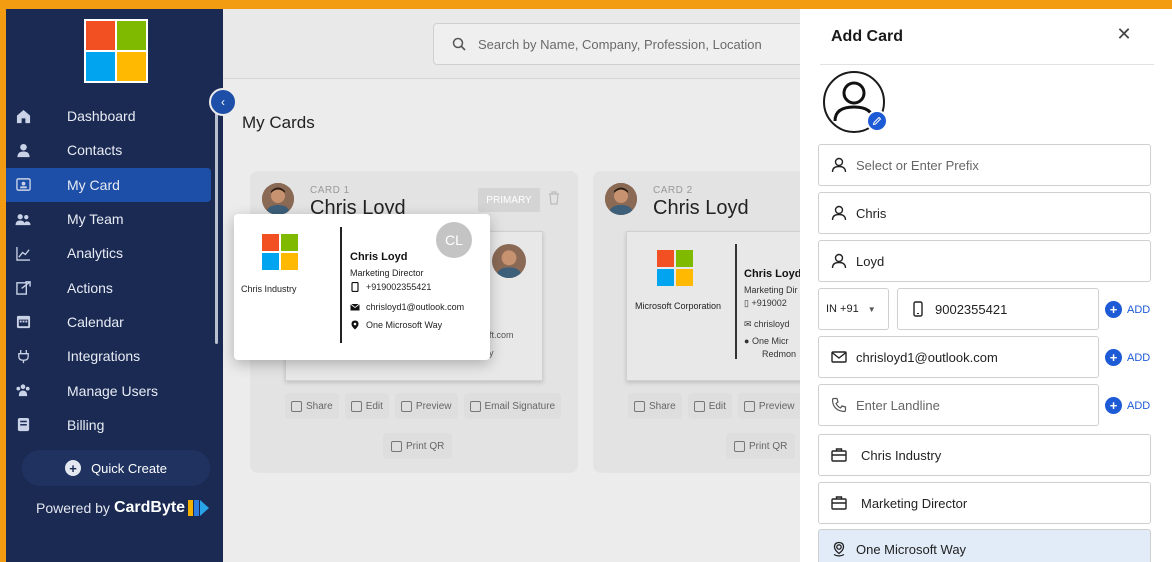 This screenshot has height=562, width=1172. I want to click on initials-avatar: CL, so click(454, 240).